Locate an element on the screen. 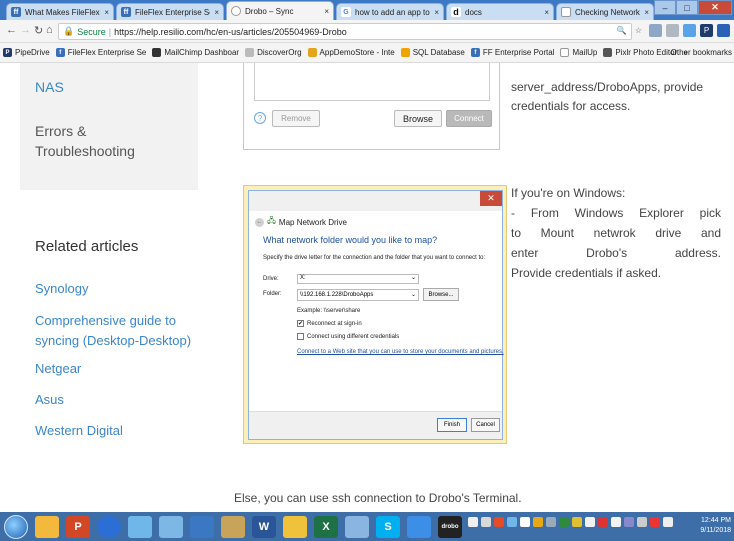  fileflex-icon: f is located at coordinates (60, 52).